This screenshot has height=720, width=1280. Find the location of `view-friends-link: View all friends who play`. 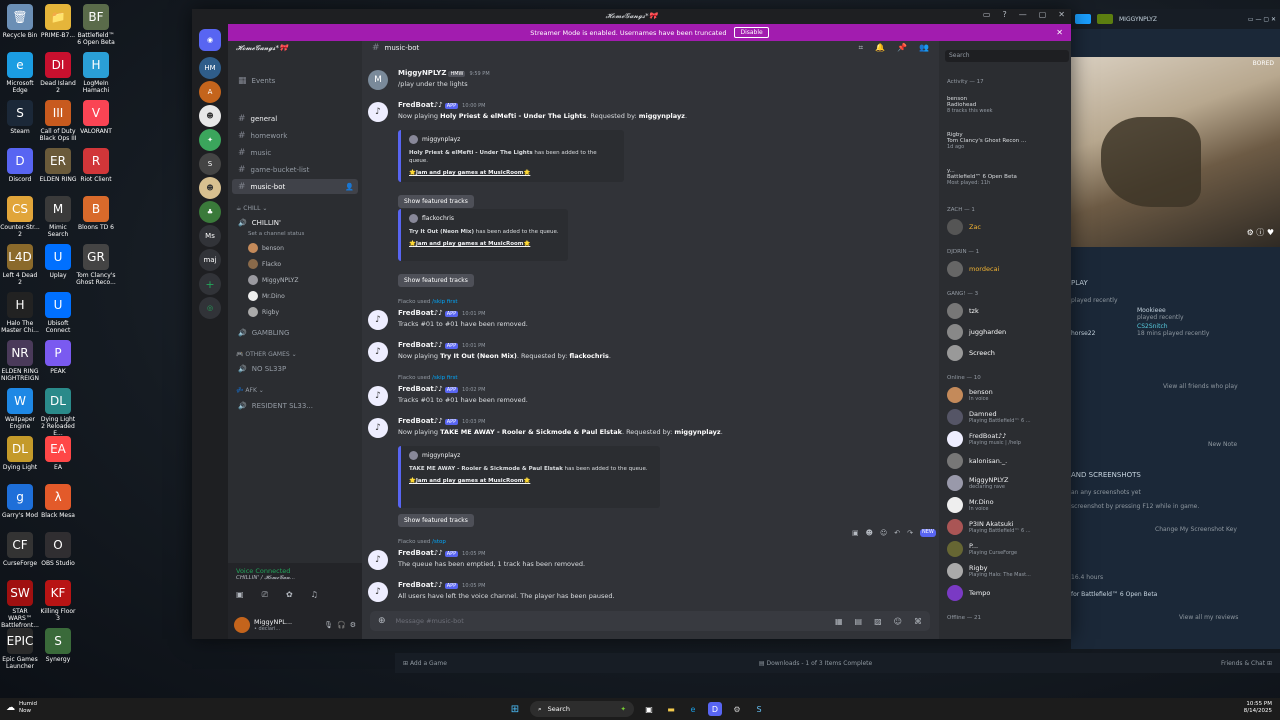

view-friends-link: View all friends who play is located at coordinates (1200, 386).